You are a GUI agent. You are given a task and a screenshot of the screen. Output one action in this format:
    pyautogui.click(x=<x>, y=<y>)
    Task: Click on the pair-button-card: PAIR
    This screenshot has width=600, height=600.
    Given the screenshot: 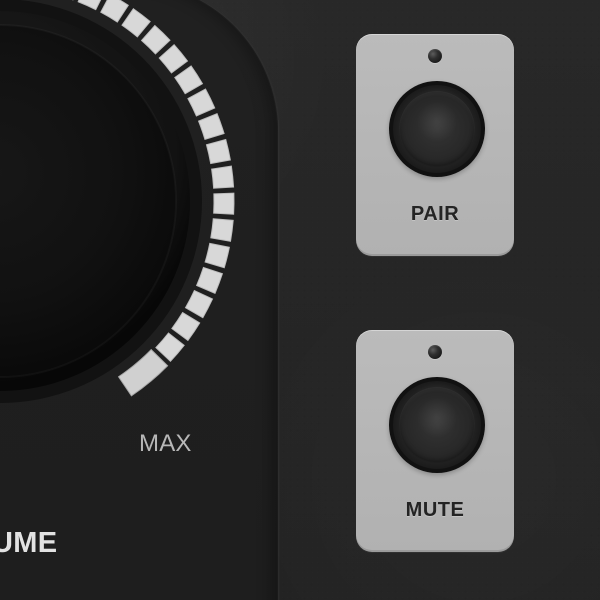 What is the action you would take?
    pyautogui.click(x=435, y=145)
    